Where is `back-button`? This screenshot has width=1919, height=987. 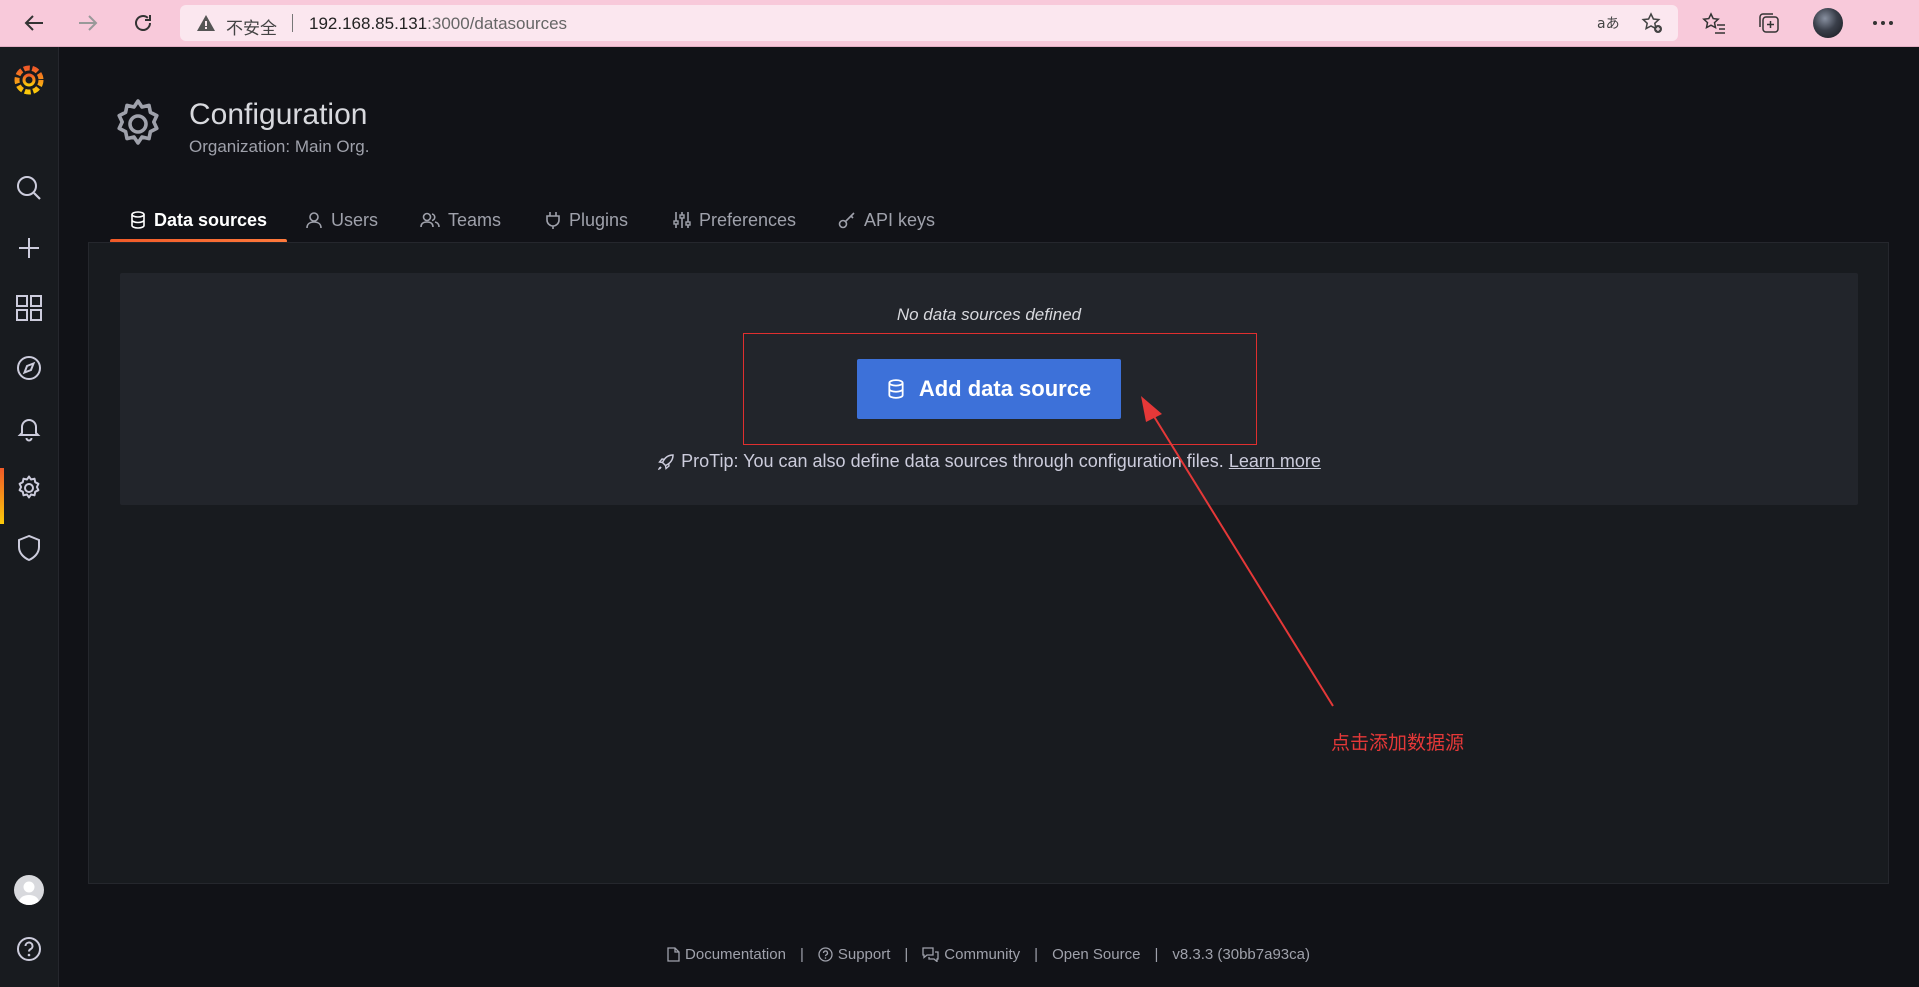
back-button is located at coordinates (34, 23).